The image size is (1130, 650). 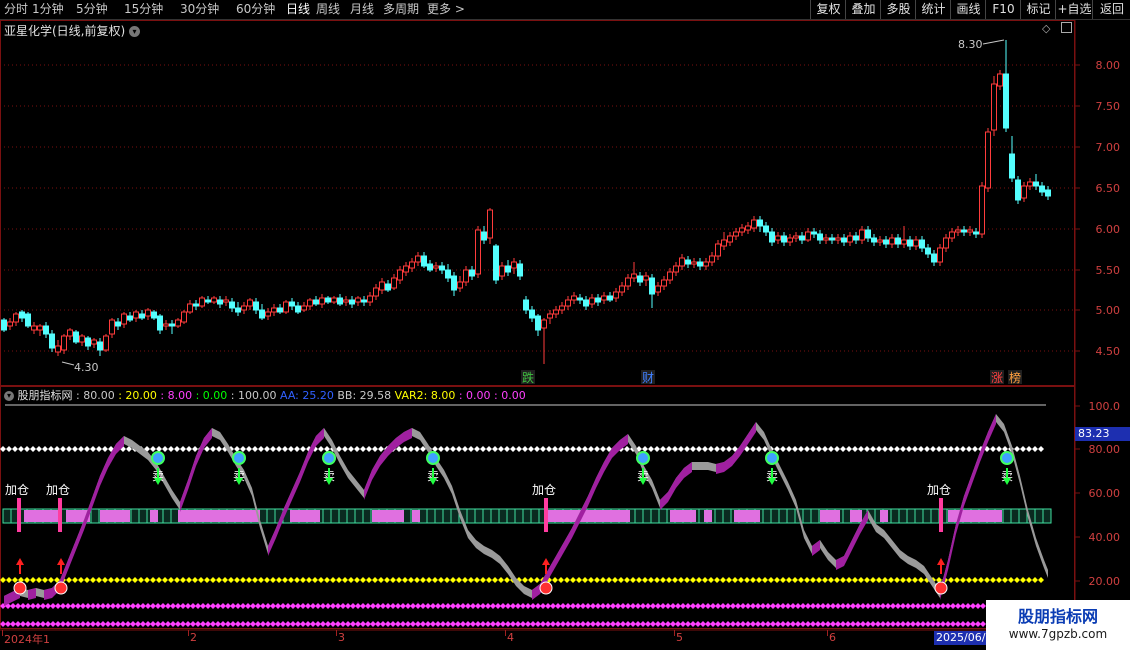 What do you see at coordinates (210, 395) in the screenshot?
I see `indicator-value-3: : 0.00` at bounding box center [210, 395].